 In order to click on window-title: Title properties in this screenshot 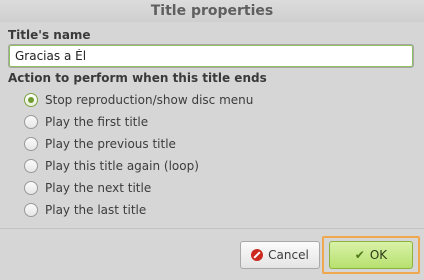, I will do `click(212, 11)`.